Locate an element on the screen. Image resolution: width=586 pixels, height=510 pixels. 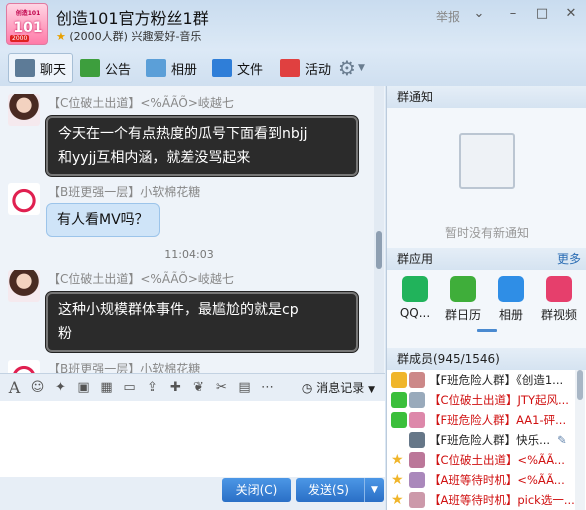
settings-icon: ⚙ ▼ is located at coordinates (351, 68).